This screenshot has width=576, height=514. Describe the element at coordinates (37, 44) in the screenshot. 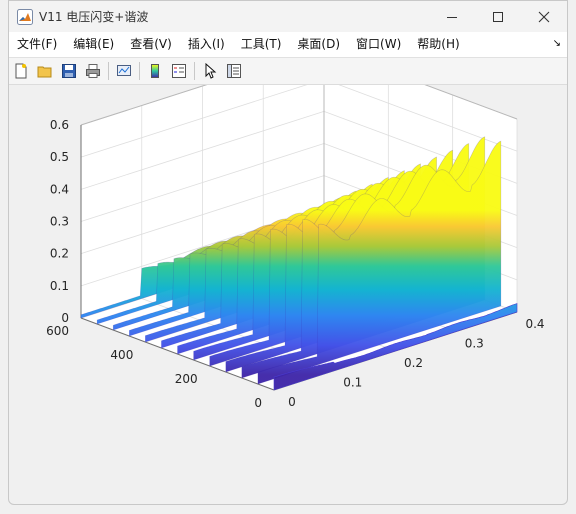

I see `menu-file: 文件(F)` at that location.